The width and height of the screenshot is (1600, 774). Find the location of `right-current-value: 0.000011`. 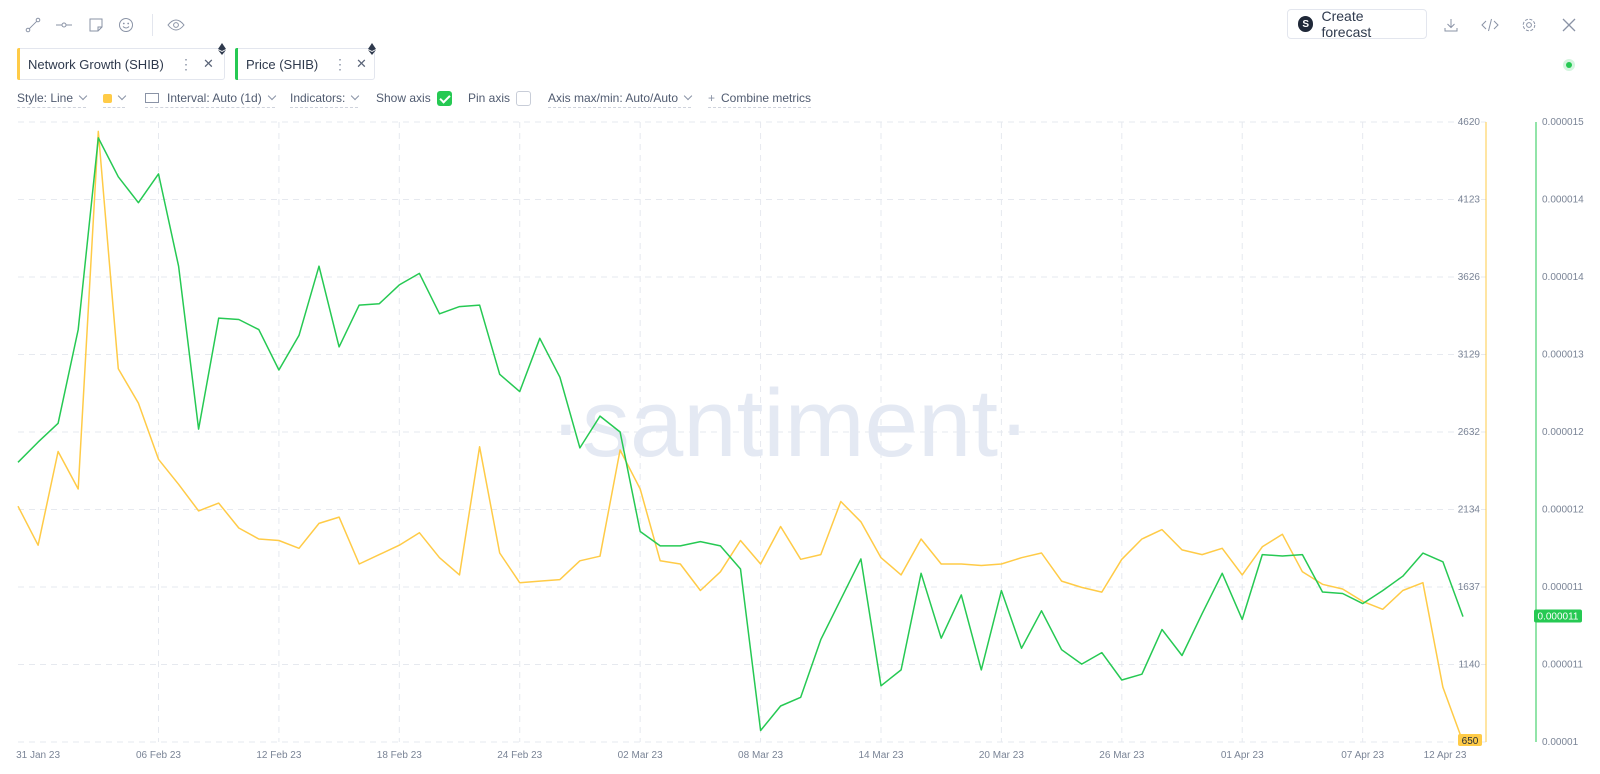

right-current-value: 0.000011 is located at coordinates (1558, 617).